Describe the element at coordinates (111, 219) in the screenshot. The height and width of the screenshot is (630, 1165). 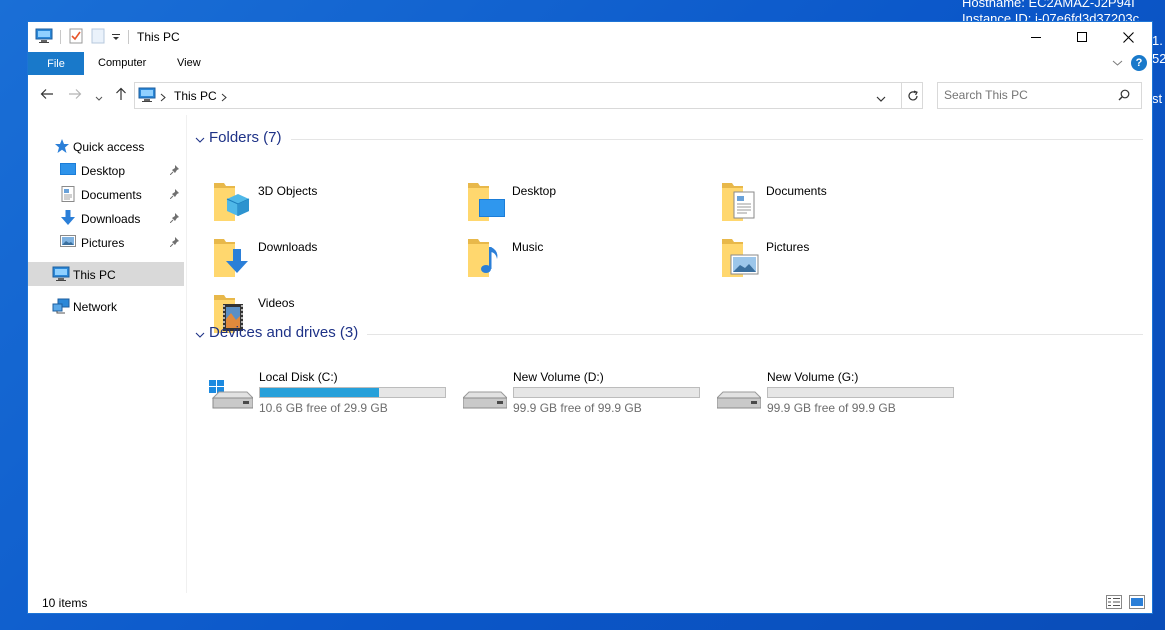
I see `sidebar-item-label: Downloads` at that location.